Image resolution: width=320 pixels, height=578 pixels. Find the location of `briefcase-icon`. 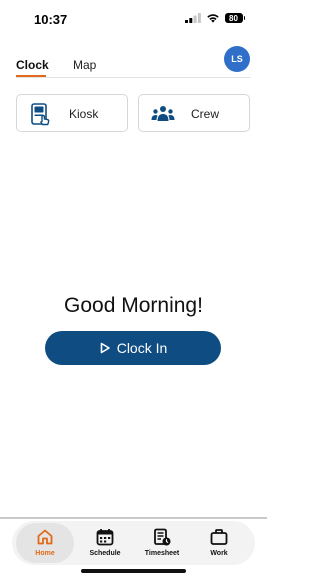

briefcase-icon is located at coordinates (219, 537).